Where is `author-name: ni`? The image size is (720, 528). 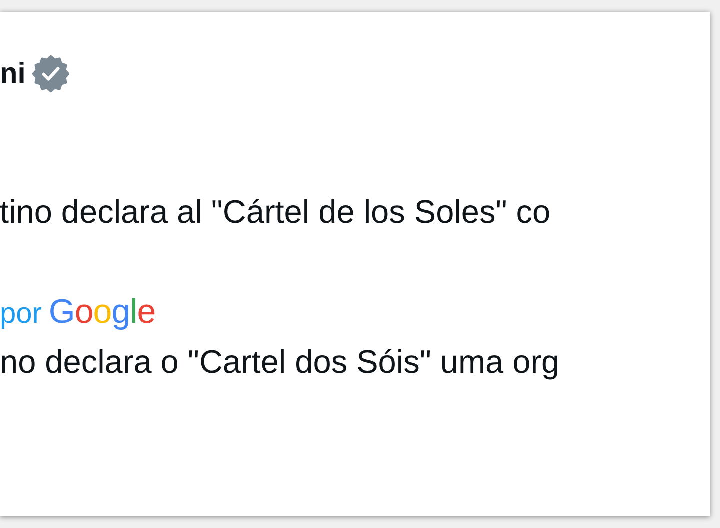
author-name: ni is located at coordinates (13, 74).